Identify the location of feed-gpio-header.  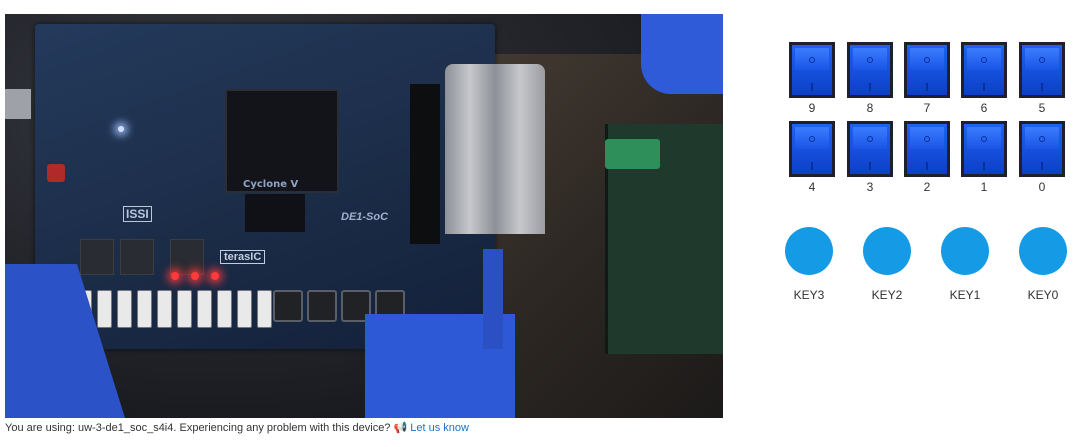
(425, 164).